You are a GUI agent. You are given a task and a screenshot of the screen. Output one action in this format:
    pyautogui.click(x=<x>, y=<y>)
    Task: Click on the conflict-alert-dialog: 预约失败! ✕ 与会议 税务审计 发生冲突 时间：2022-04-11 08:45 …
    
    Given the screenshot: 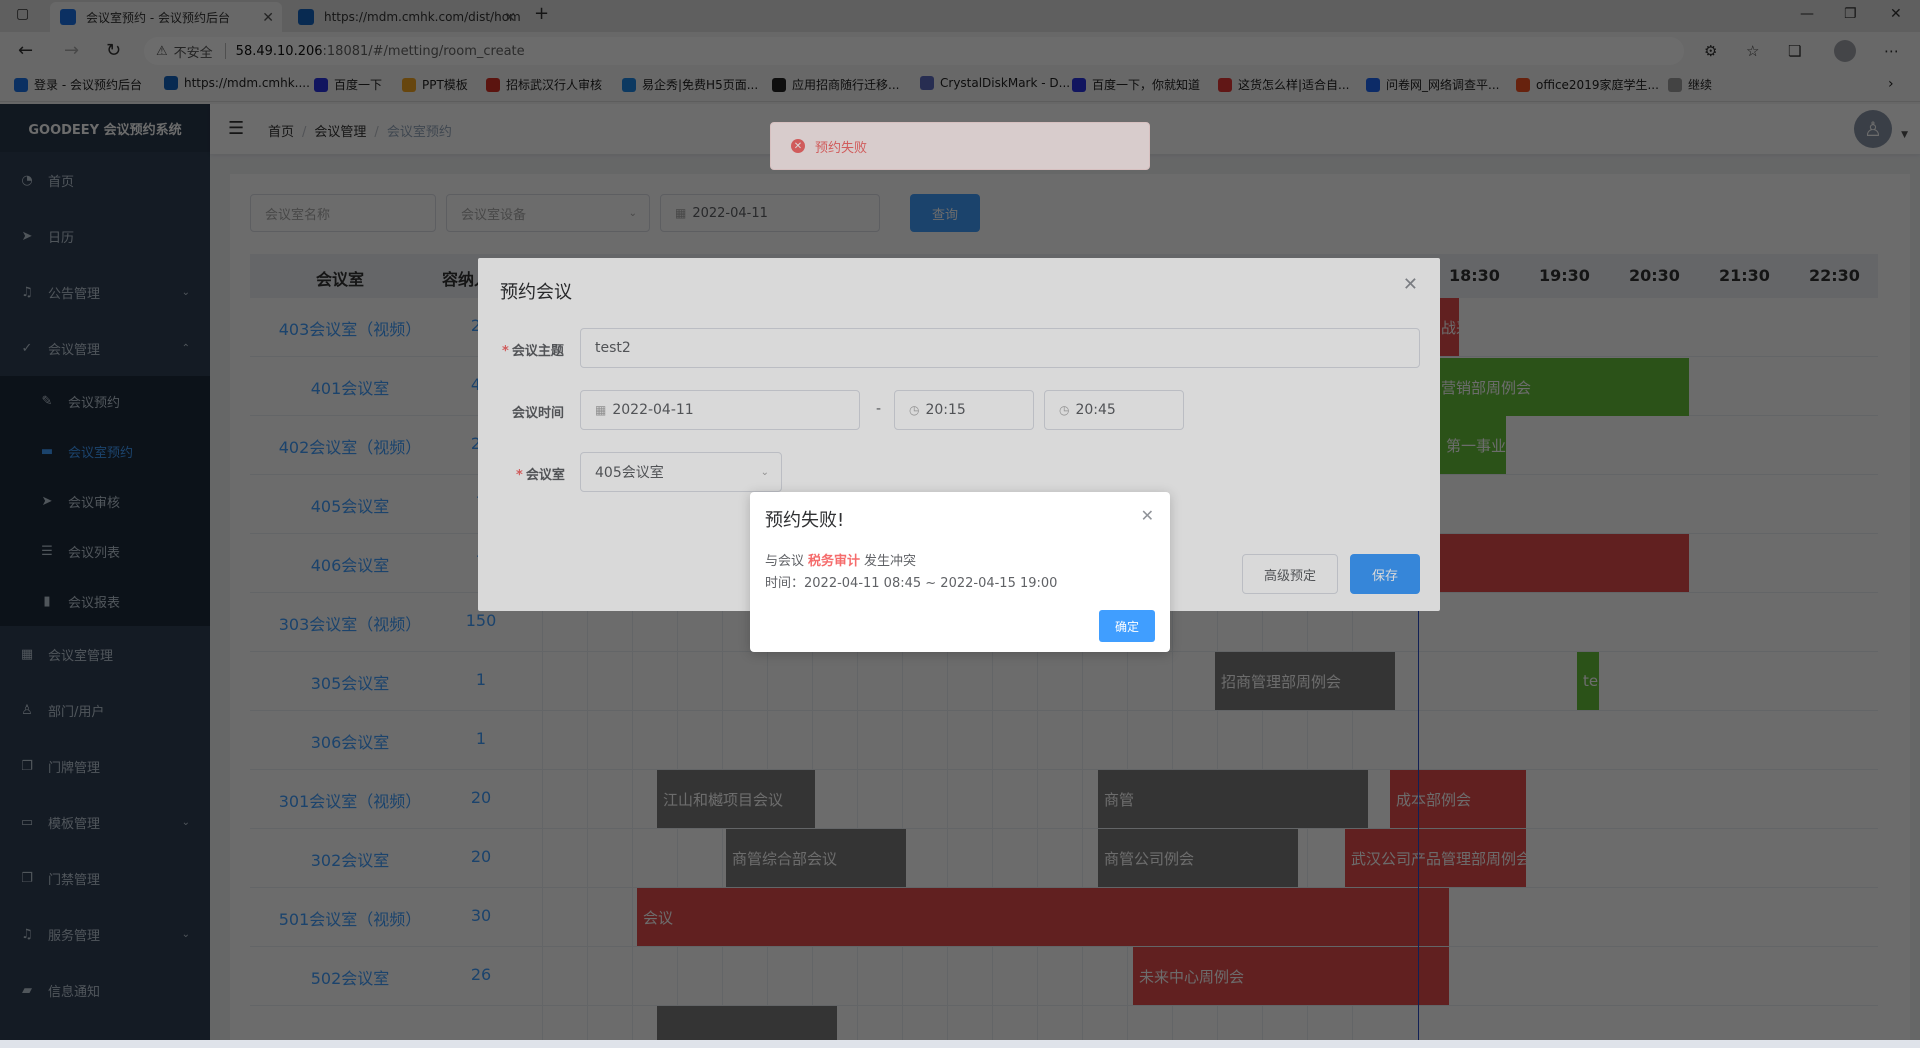 What is the action you would take?
    pyautogui.click(x=960, y=572)
    